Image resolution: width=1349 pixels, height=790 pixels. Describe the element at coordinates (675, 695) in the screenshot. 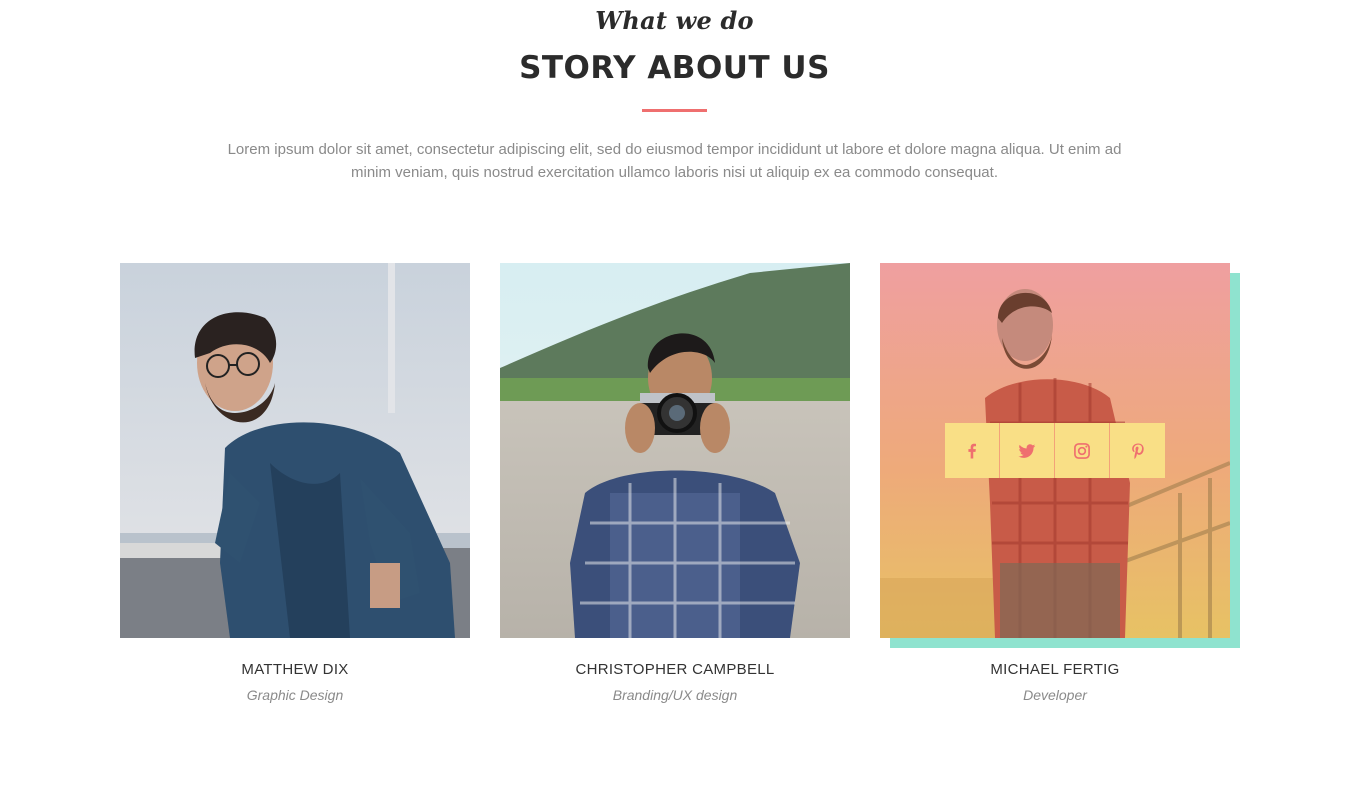

I see `team-member-role: Branding/UX design` at that location.